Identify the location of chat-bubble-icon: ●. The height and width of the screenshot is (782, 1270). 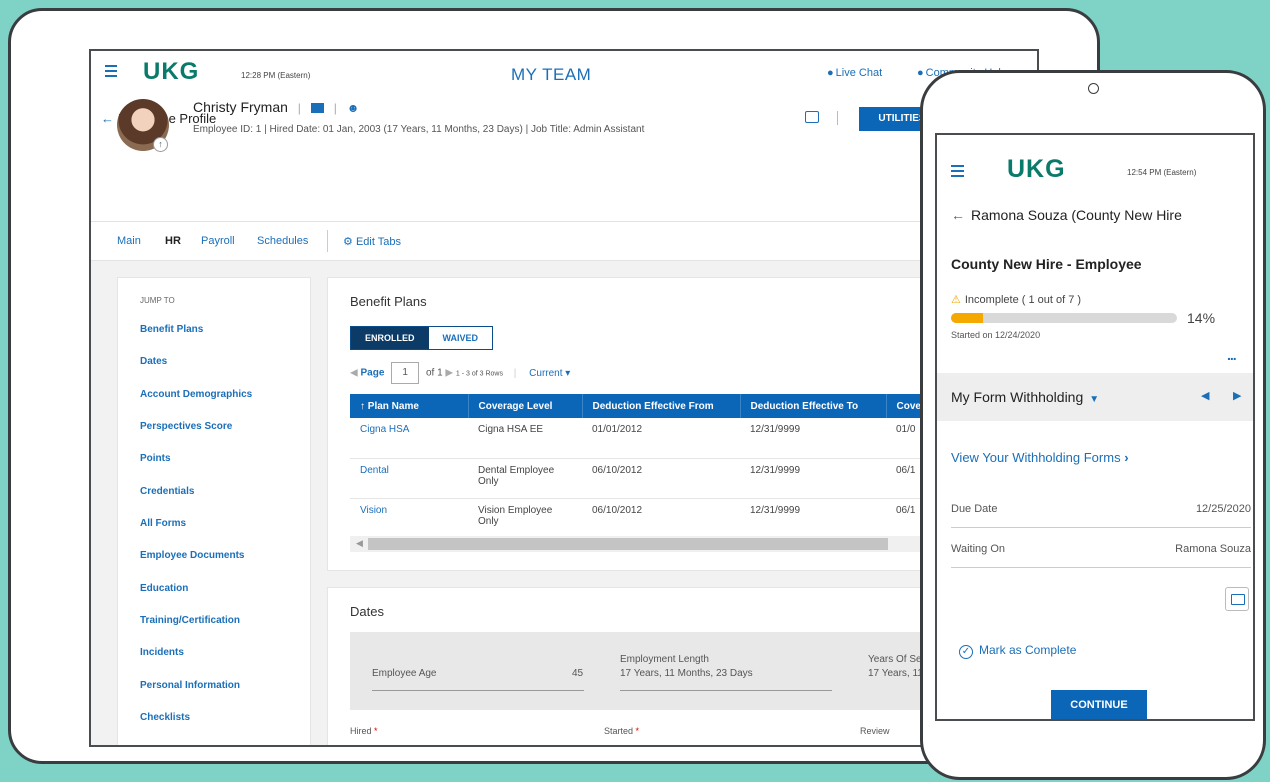
(830, 73).